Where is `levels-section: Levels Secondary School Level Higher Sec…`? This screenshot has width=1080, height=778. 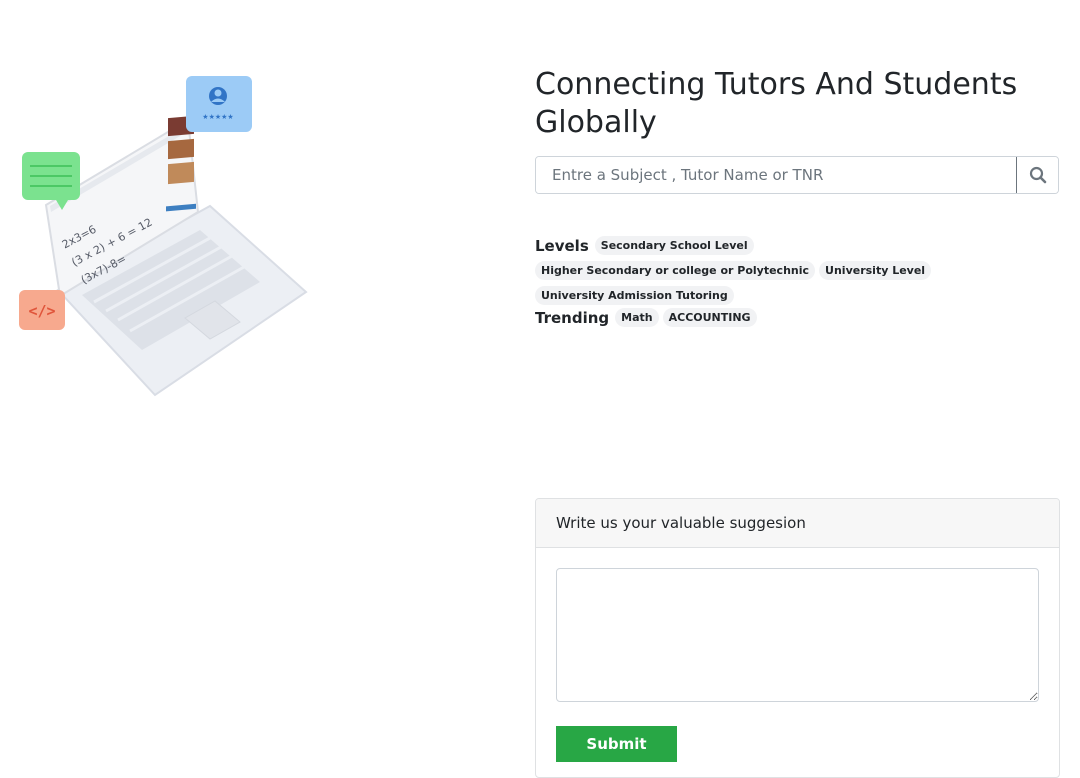 levels-section: Levels Secondary School Level Higher Sec… is located at coordinates (755, 270).